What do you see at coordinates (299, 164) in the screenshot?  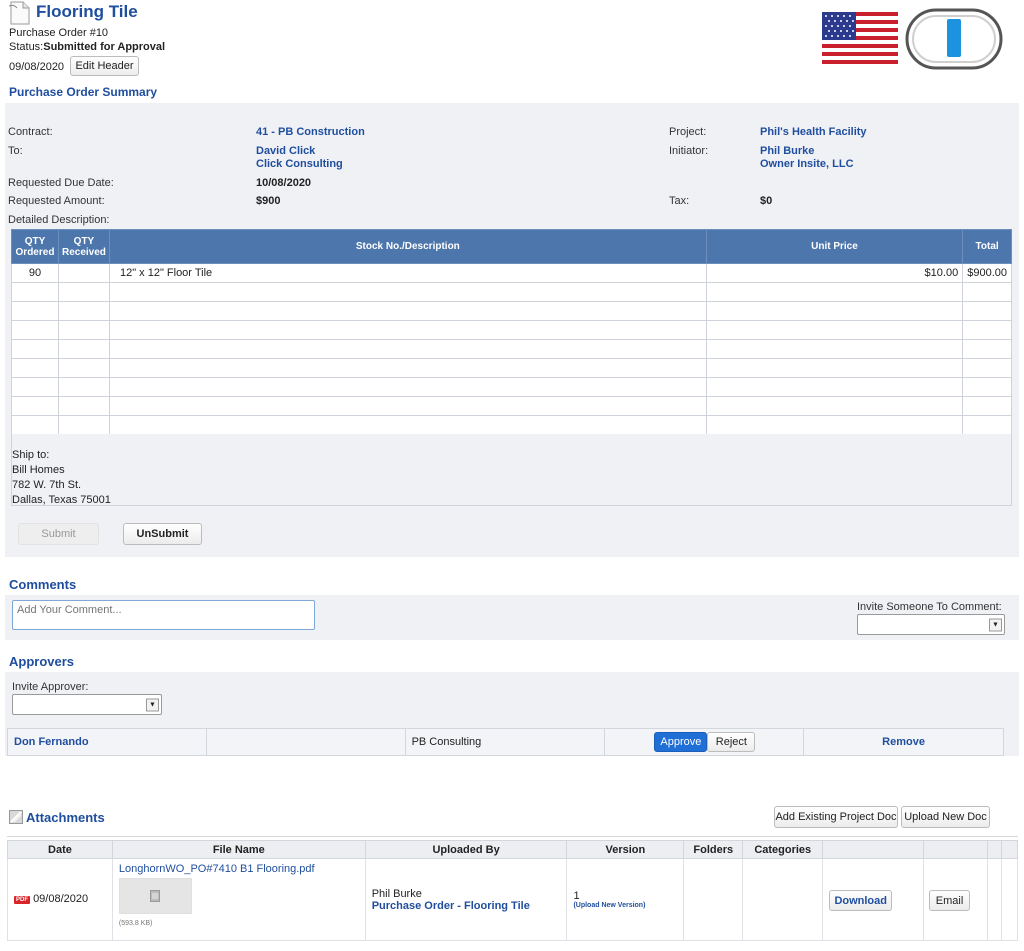 I see `to-company-link: Click Consulting` at bounding box center [299, 164].